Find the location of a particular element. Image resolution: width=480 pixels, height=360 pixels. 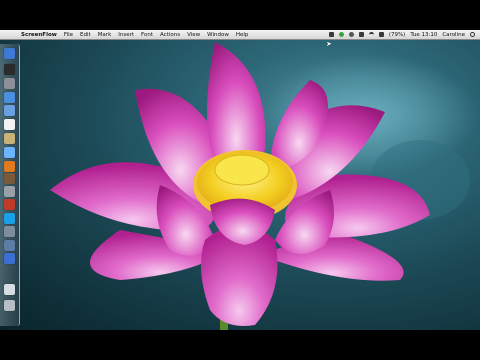

firefox-icon is located at coordinates (9, 166).